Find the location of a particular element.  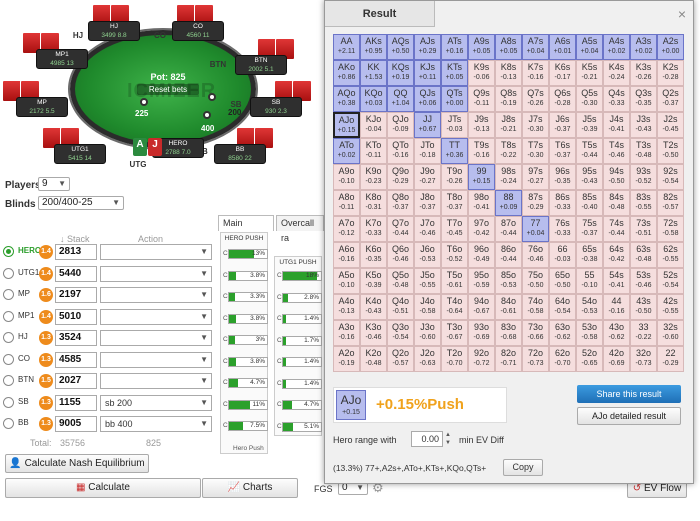

hand-cell: J6s -0.37 is located at coordinates (562, 125).